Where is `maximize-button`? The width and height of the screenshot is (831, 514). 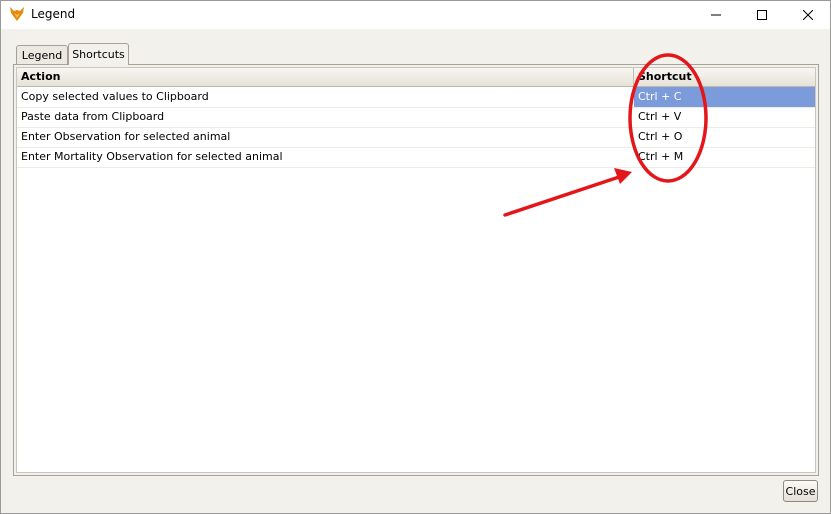
maximize-button is located at coordinates (762, 15).